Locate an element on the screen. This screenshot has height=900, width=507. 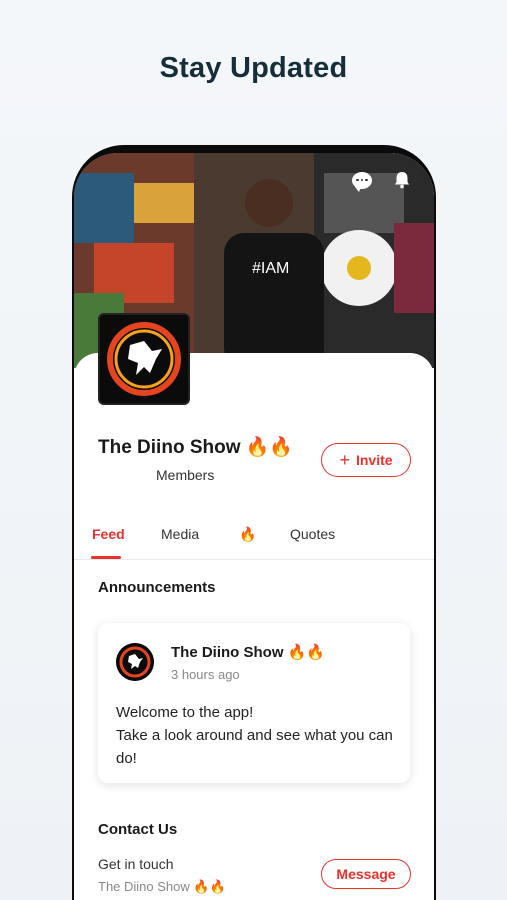
chat-bubble-icon is located at coordinates (362, 181).